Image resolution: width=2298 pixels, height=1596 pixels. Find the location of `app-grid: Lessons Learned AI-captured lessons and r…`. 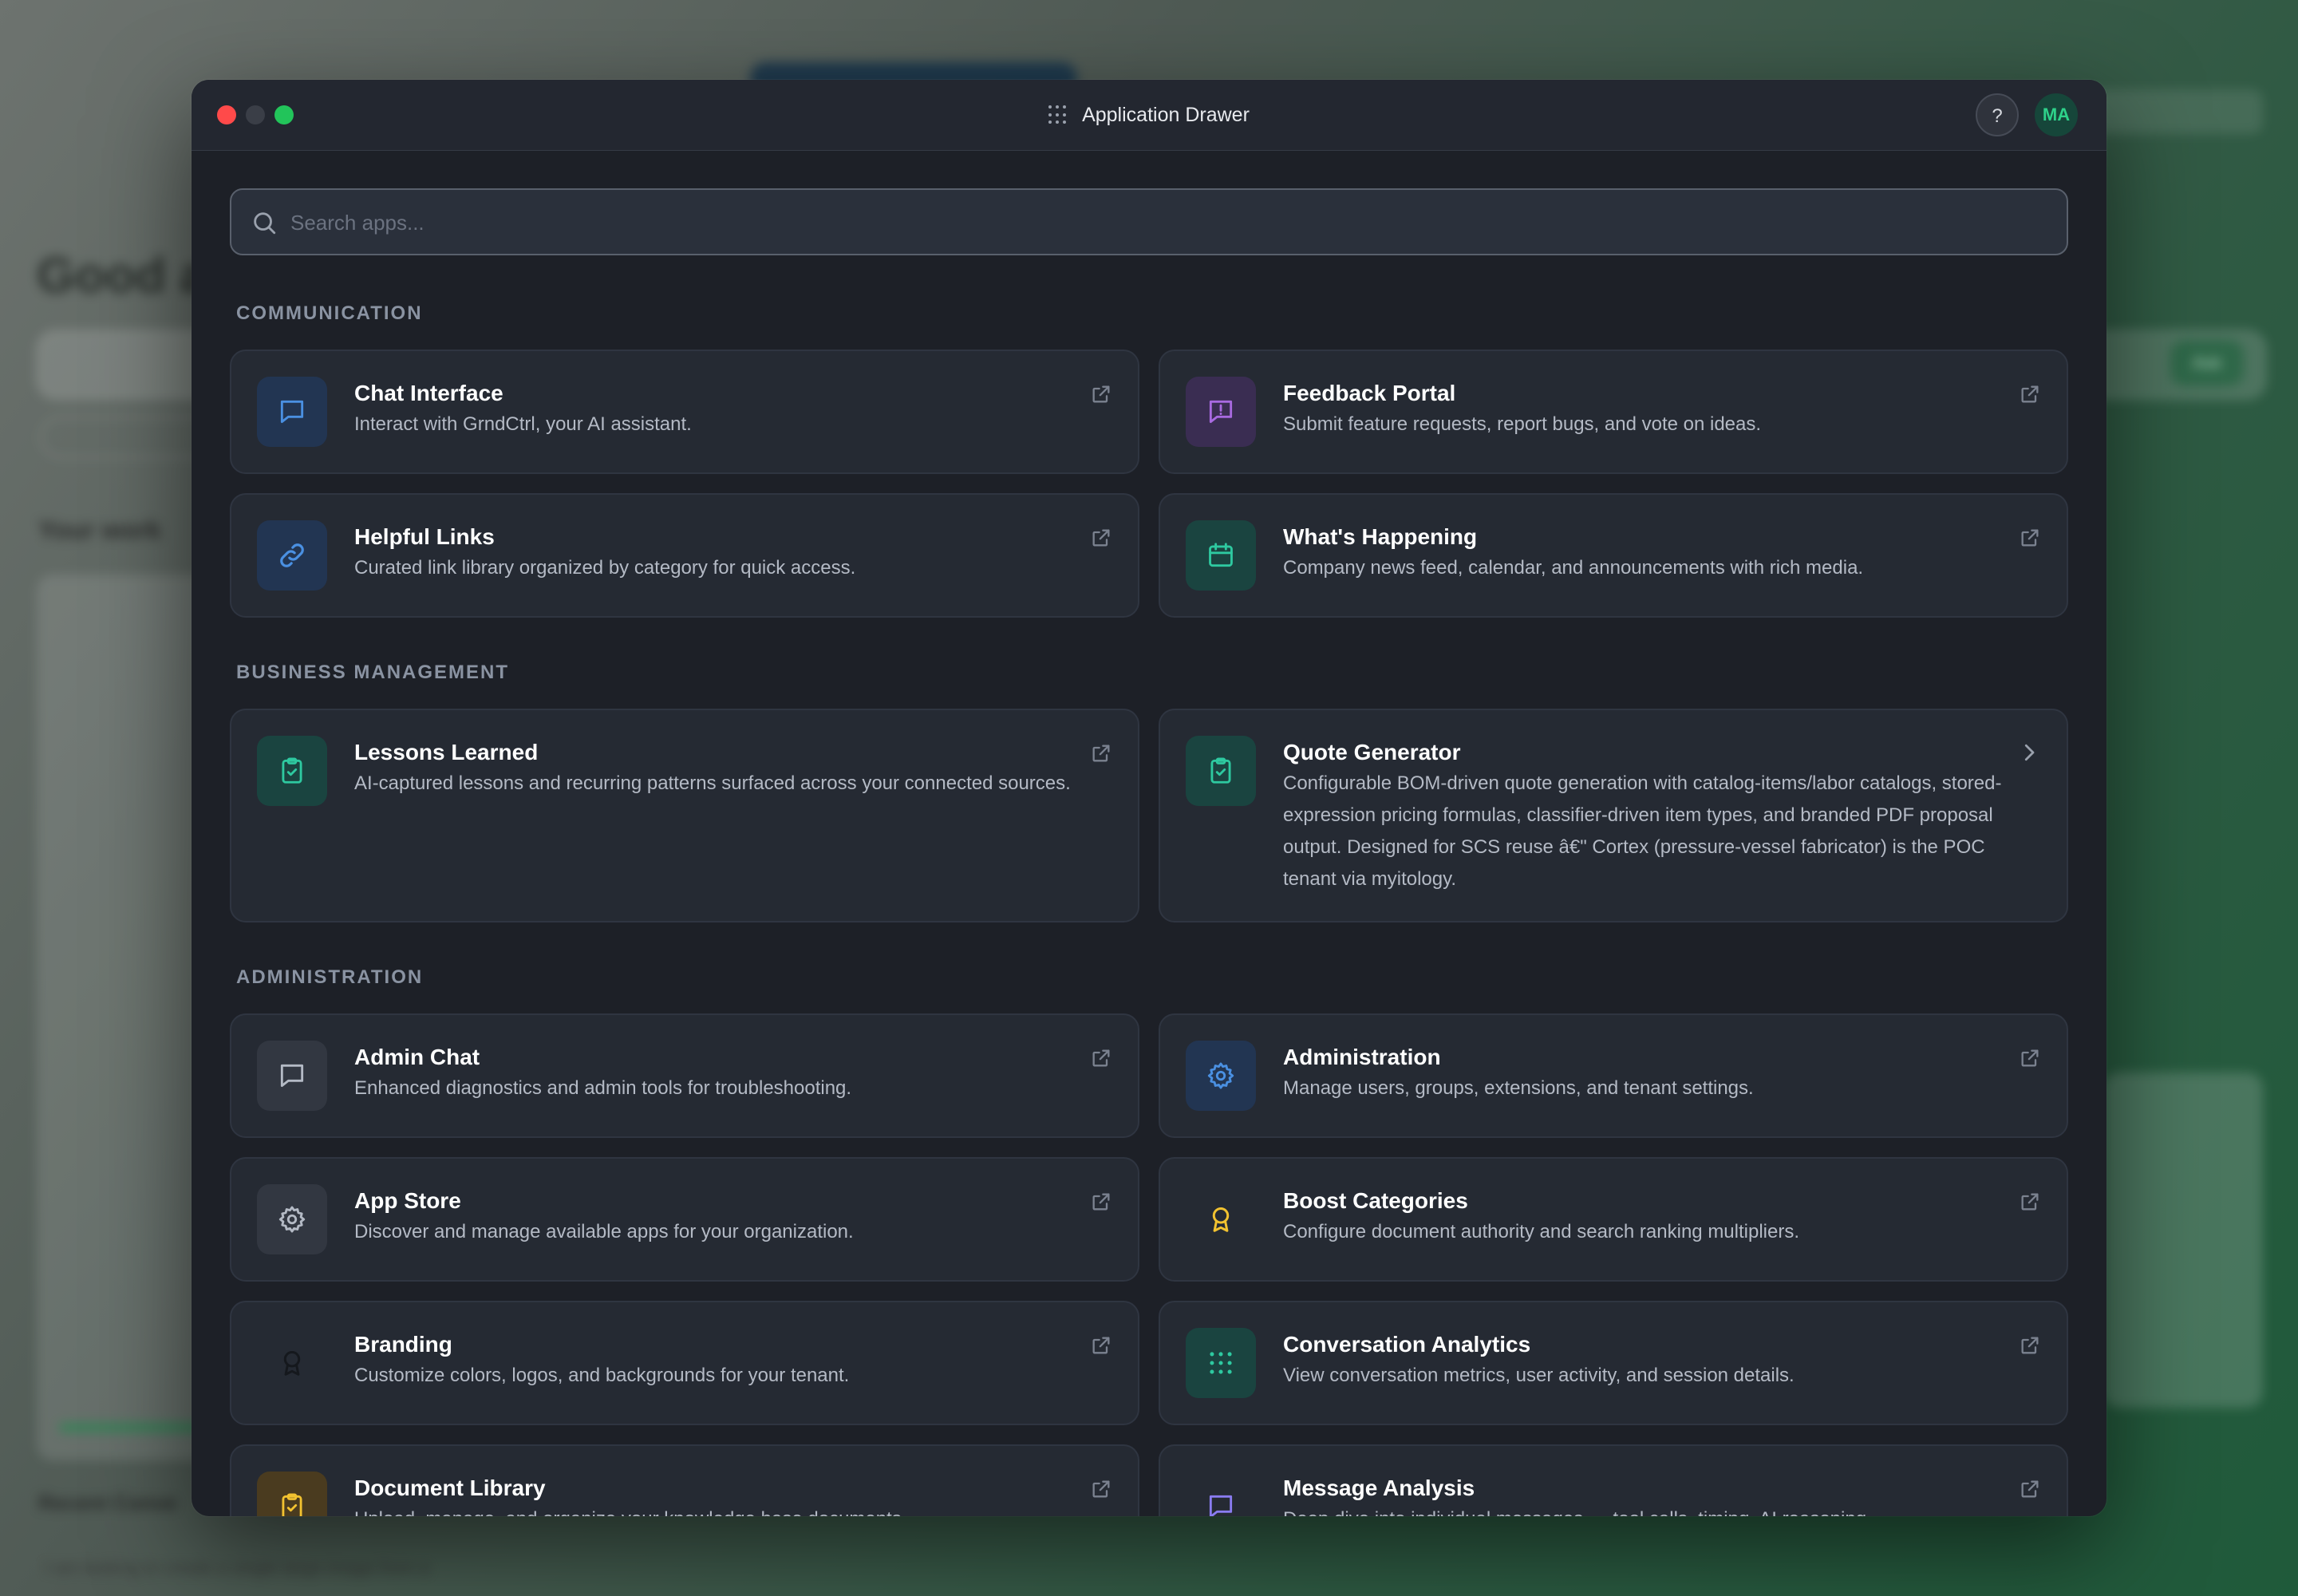

app-grid: Lessons Learned AI-captured lessons and r… is located at coordinates (1149, 815).